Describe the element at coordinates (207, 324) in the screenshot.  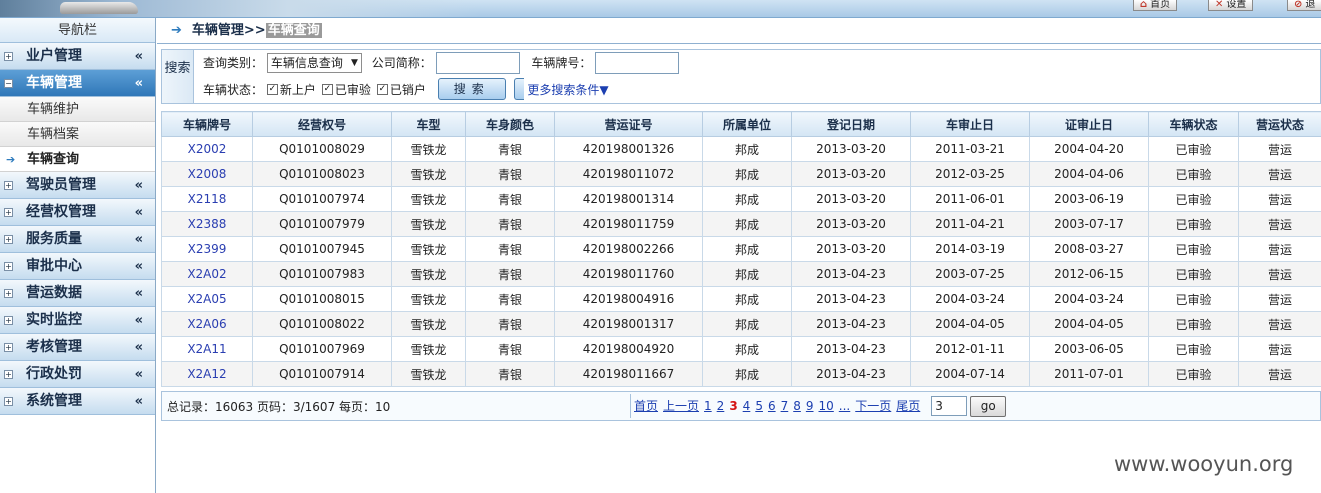
I see `plate-link: X2A06` at that location.